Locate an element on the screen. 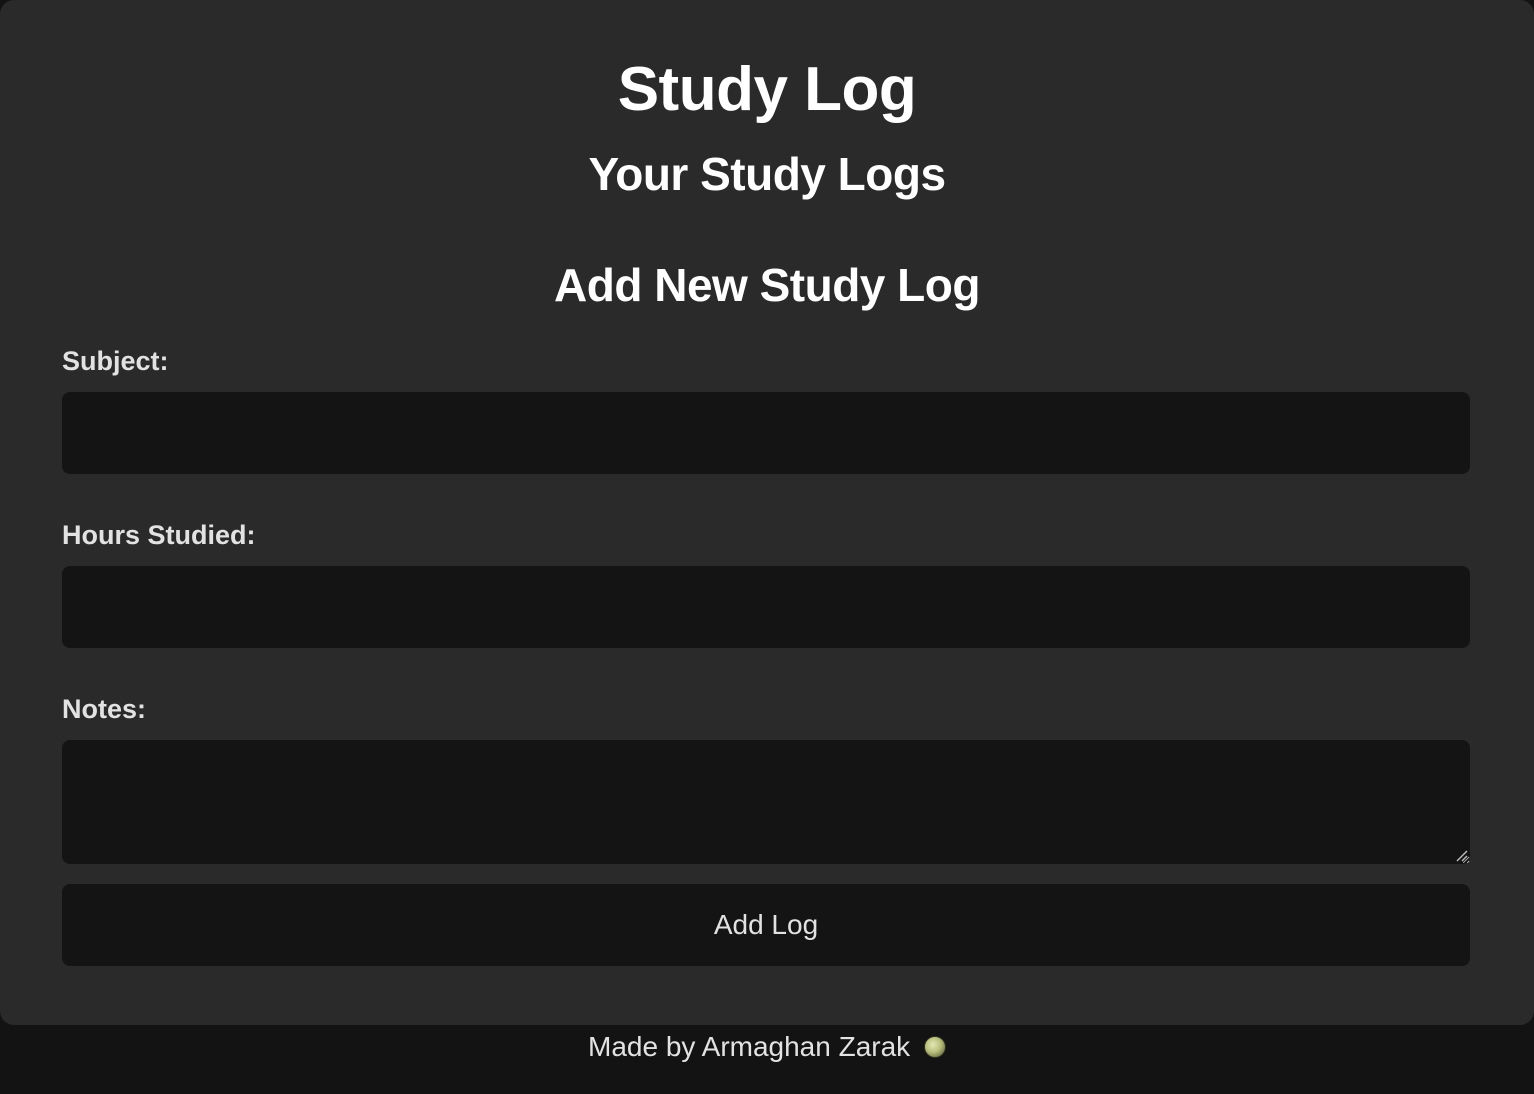 This screenshot has height=1094, width=1534. notes-textarea is located at coordinates (766, 802).